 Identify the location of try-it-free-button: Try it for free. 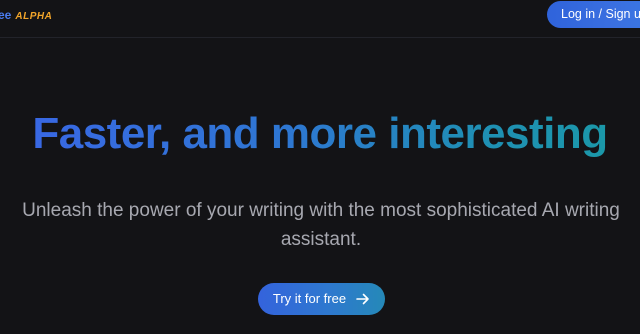
(321, 299).